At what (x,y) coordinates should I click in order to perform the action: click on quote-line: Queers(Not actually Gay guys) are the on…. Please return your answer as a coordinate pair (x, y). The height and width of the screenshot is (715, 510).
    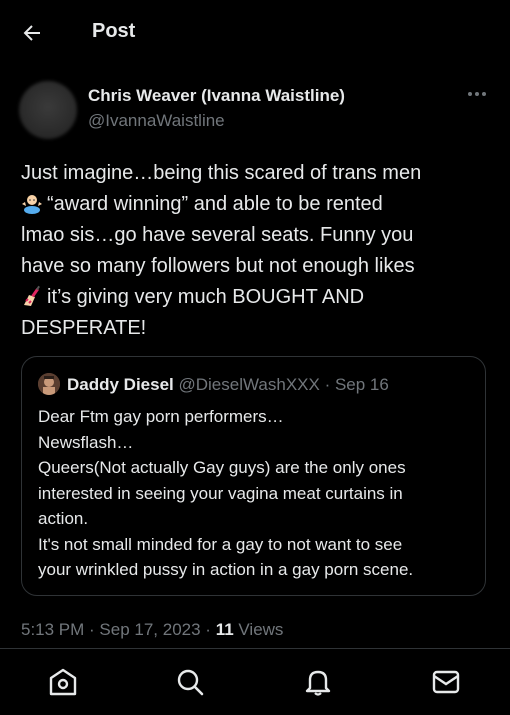
    Looking at the image, I should click on (222, 467).